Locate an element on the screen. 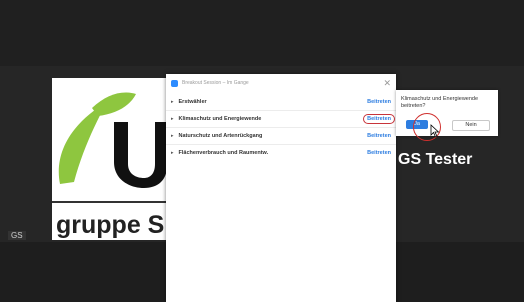 Image resolution: width=524 pixels, height=302 pixels. dialog-titlebar: Breakout Session – Im Gange ✕ is located at coordinates (281, 83).